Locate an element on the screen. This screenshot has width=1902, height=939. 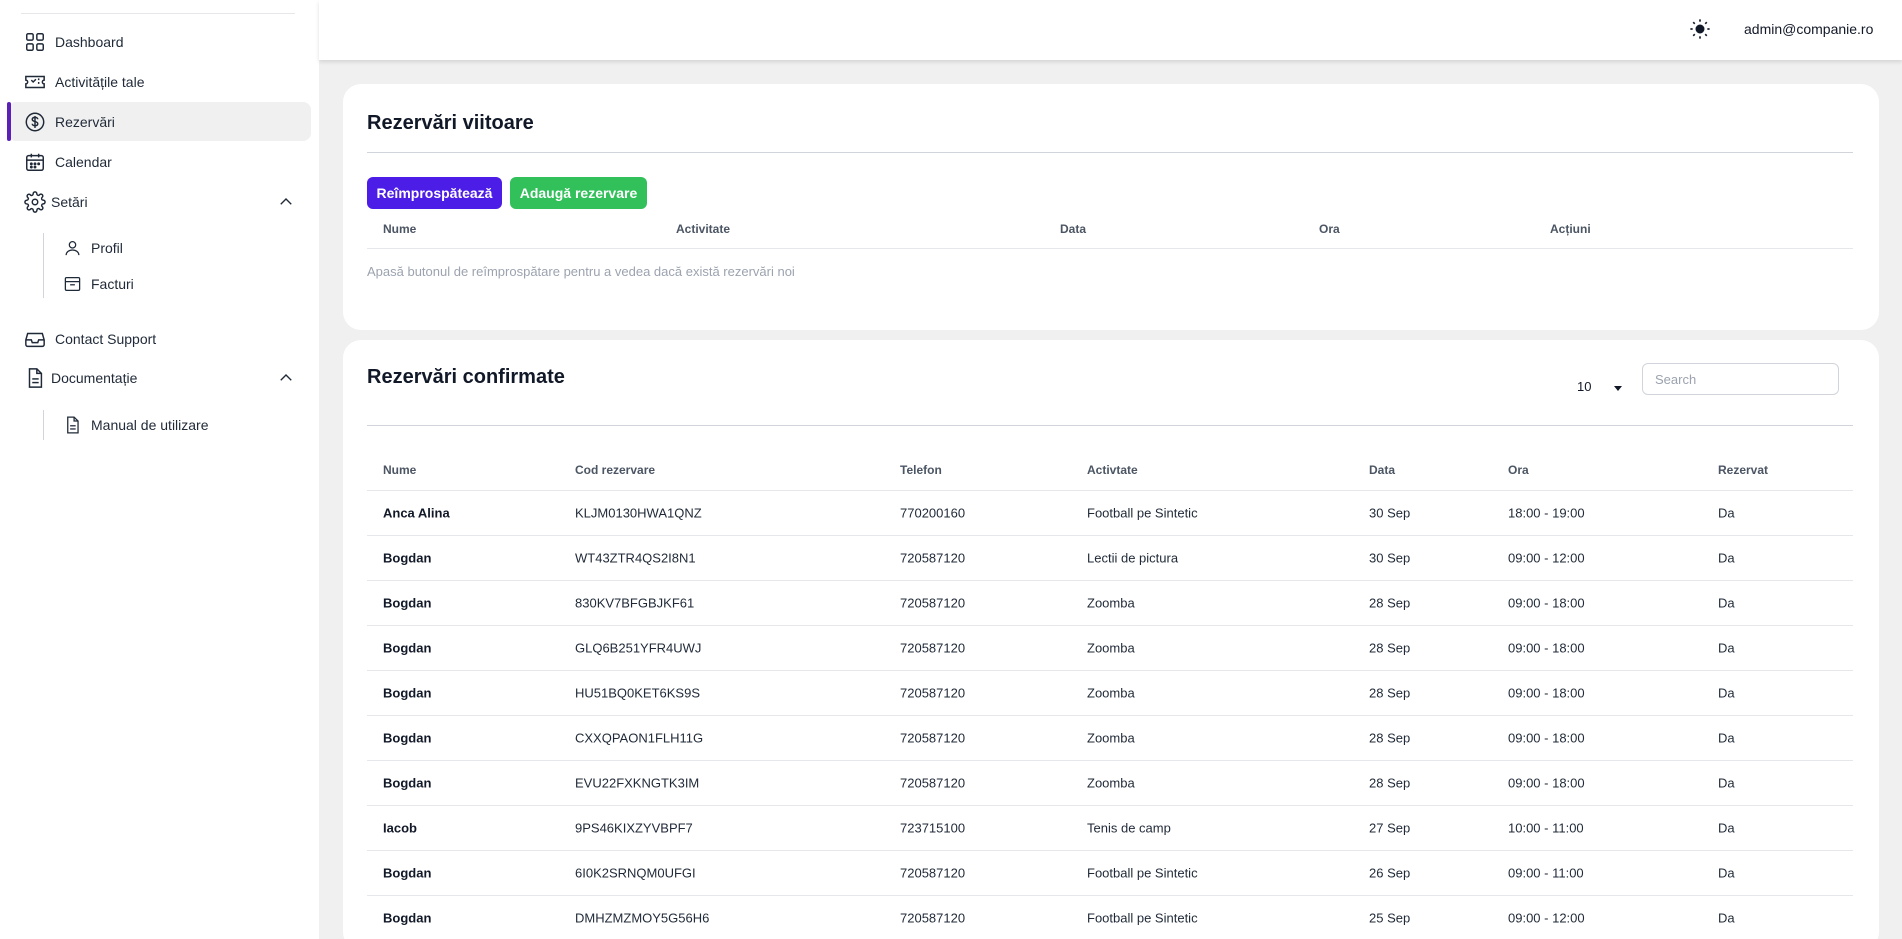
page-size-select: 10 is located at coordinates (1602, 387).